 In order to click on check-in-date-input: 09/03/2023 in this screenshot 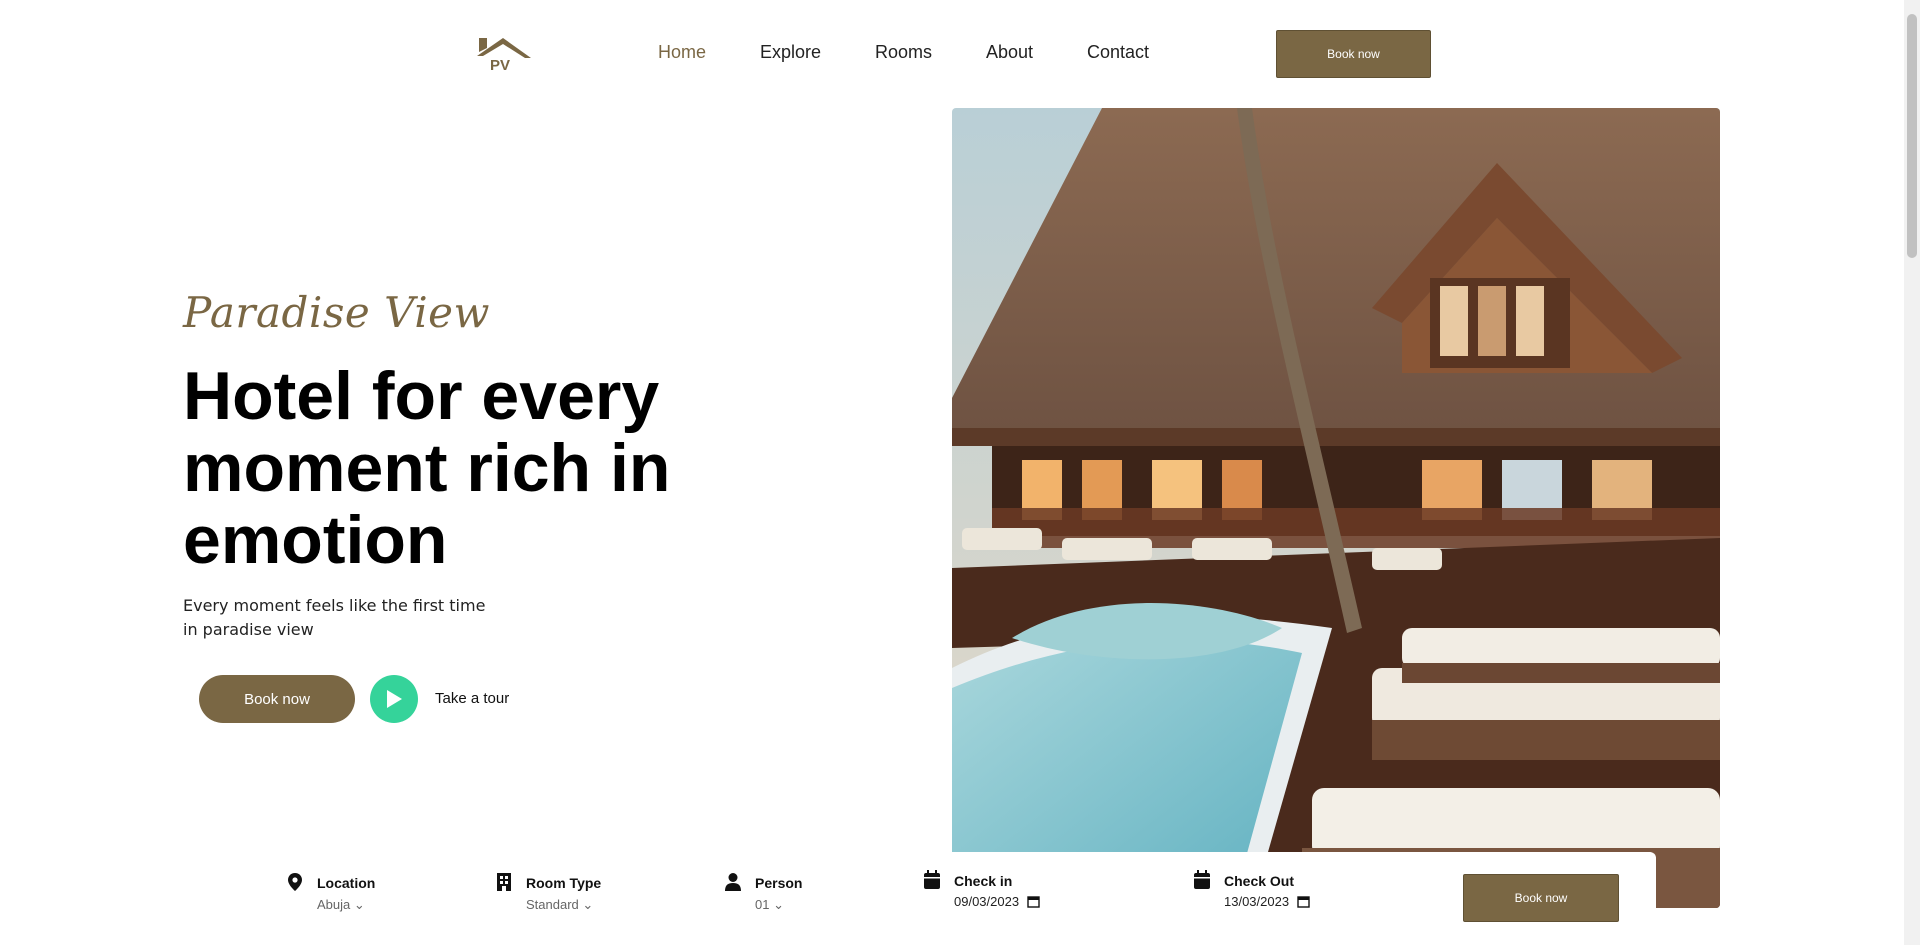, I will do `click(997, 901)`.